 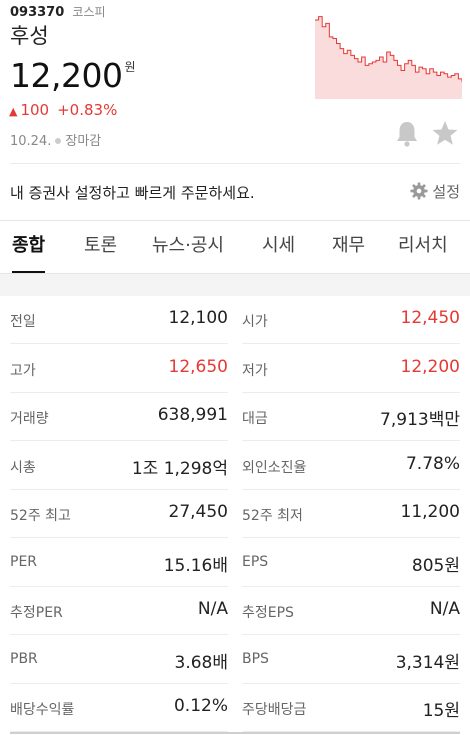 What do you see at coordinates (351, 417) in the screenshot?
I see `info-cell: 대금 7,913백만` at bounding box center [351, 417].